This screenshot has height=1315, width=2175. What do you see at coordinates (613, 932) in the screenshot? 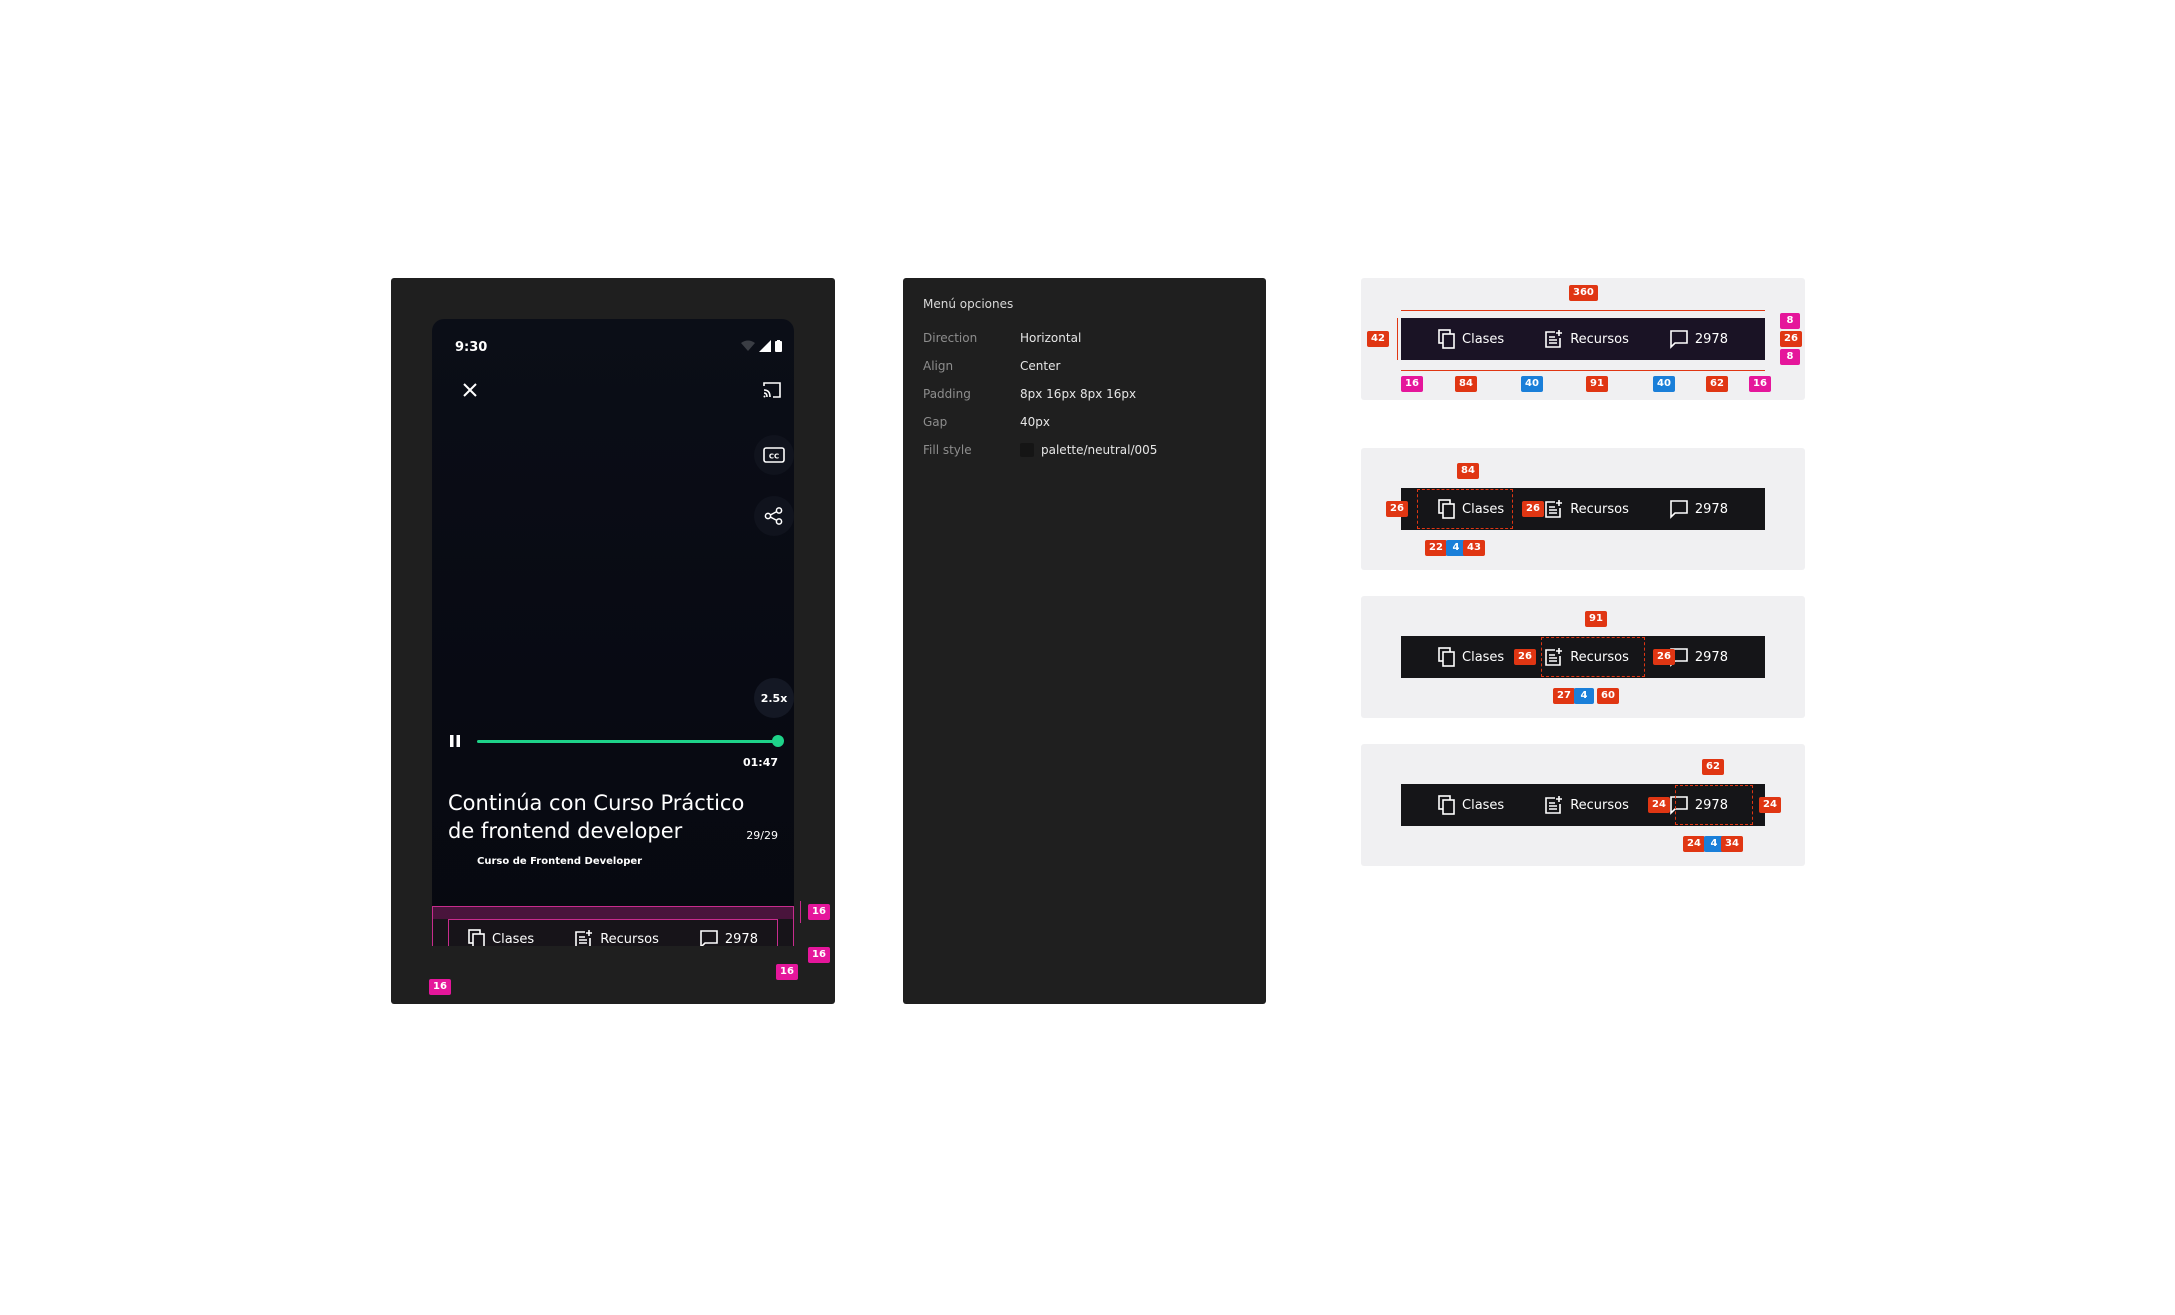
I see `menu-content-outline` at bounding box center [613, 932].